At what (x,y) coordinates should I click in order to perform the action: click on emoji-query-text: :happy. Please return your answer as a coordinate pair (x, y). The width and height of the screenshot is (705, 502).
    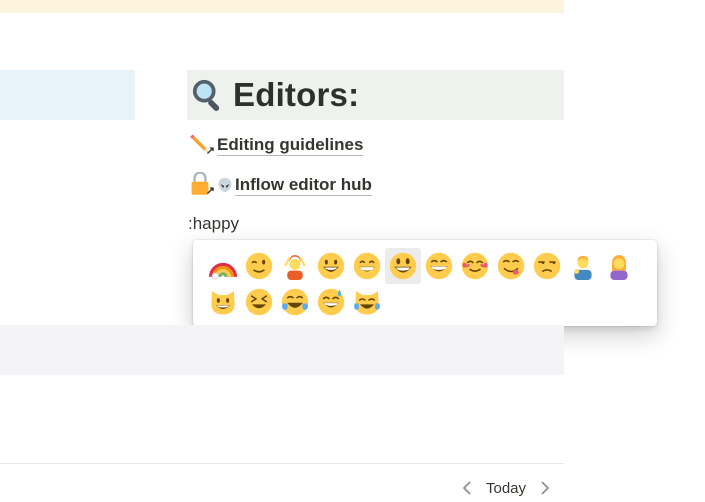
    Looking at the image, I should click on (213, 224).